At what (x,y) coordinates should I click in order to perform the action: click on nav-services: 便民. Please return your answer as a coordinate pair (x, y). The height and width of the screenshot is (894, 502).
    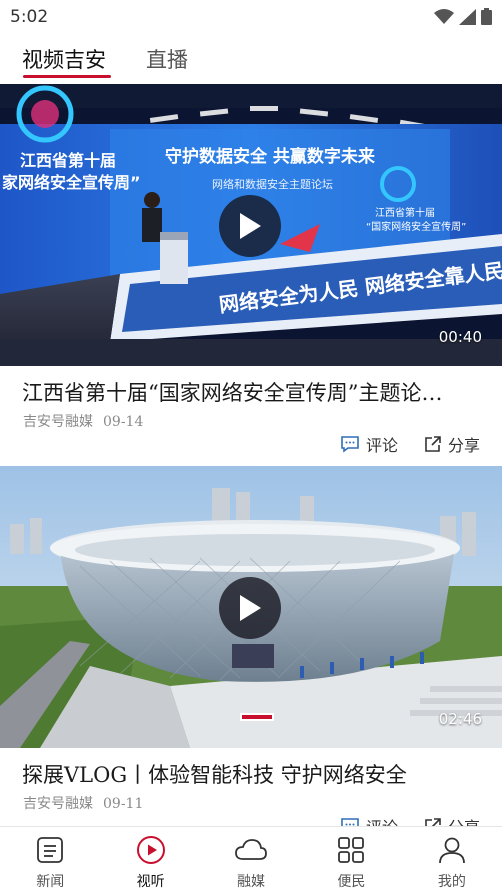
    Looking at the image, I should click on (351, 860).